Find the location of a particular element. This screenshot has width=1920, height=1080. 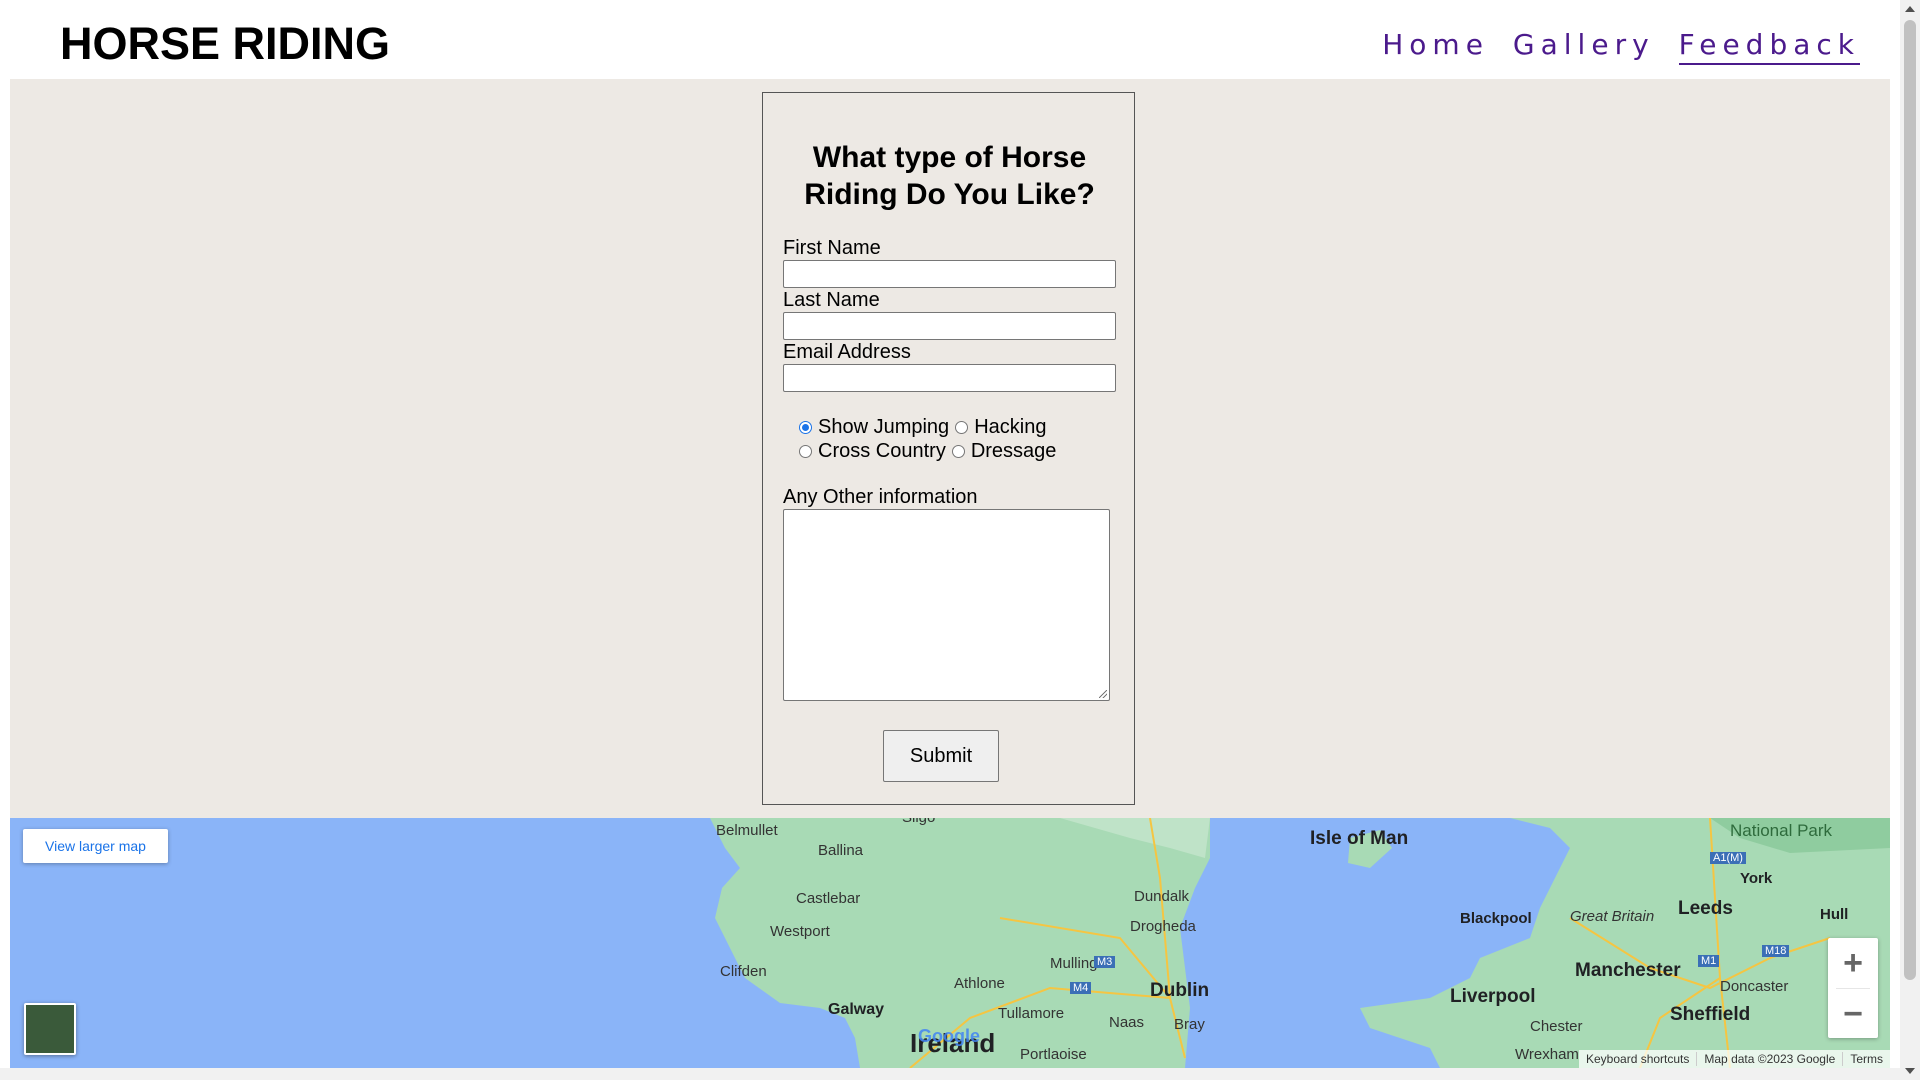

map-label-york: York is located at coordinates (1756, 878).